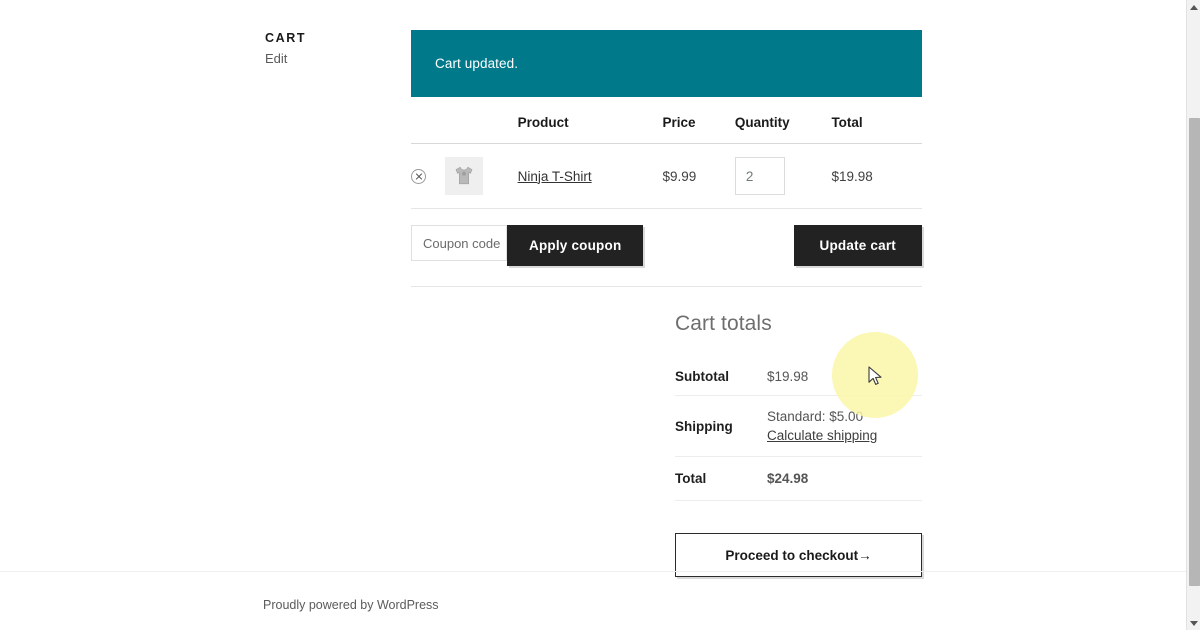  Describe the element at coordinates (666, 63) in the screenshot. I see `cart-updated-notice: Cart updated.` at that location.